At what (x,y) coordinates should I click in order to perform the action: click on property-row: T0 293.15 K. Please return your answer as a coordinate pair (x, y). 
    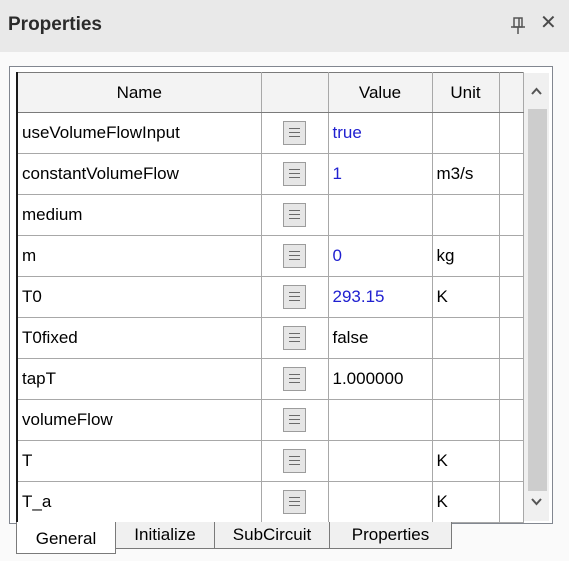
    Looking at the image, I should click on (270, 297).